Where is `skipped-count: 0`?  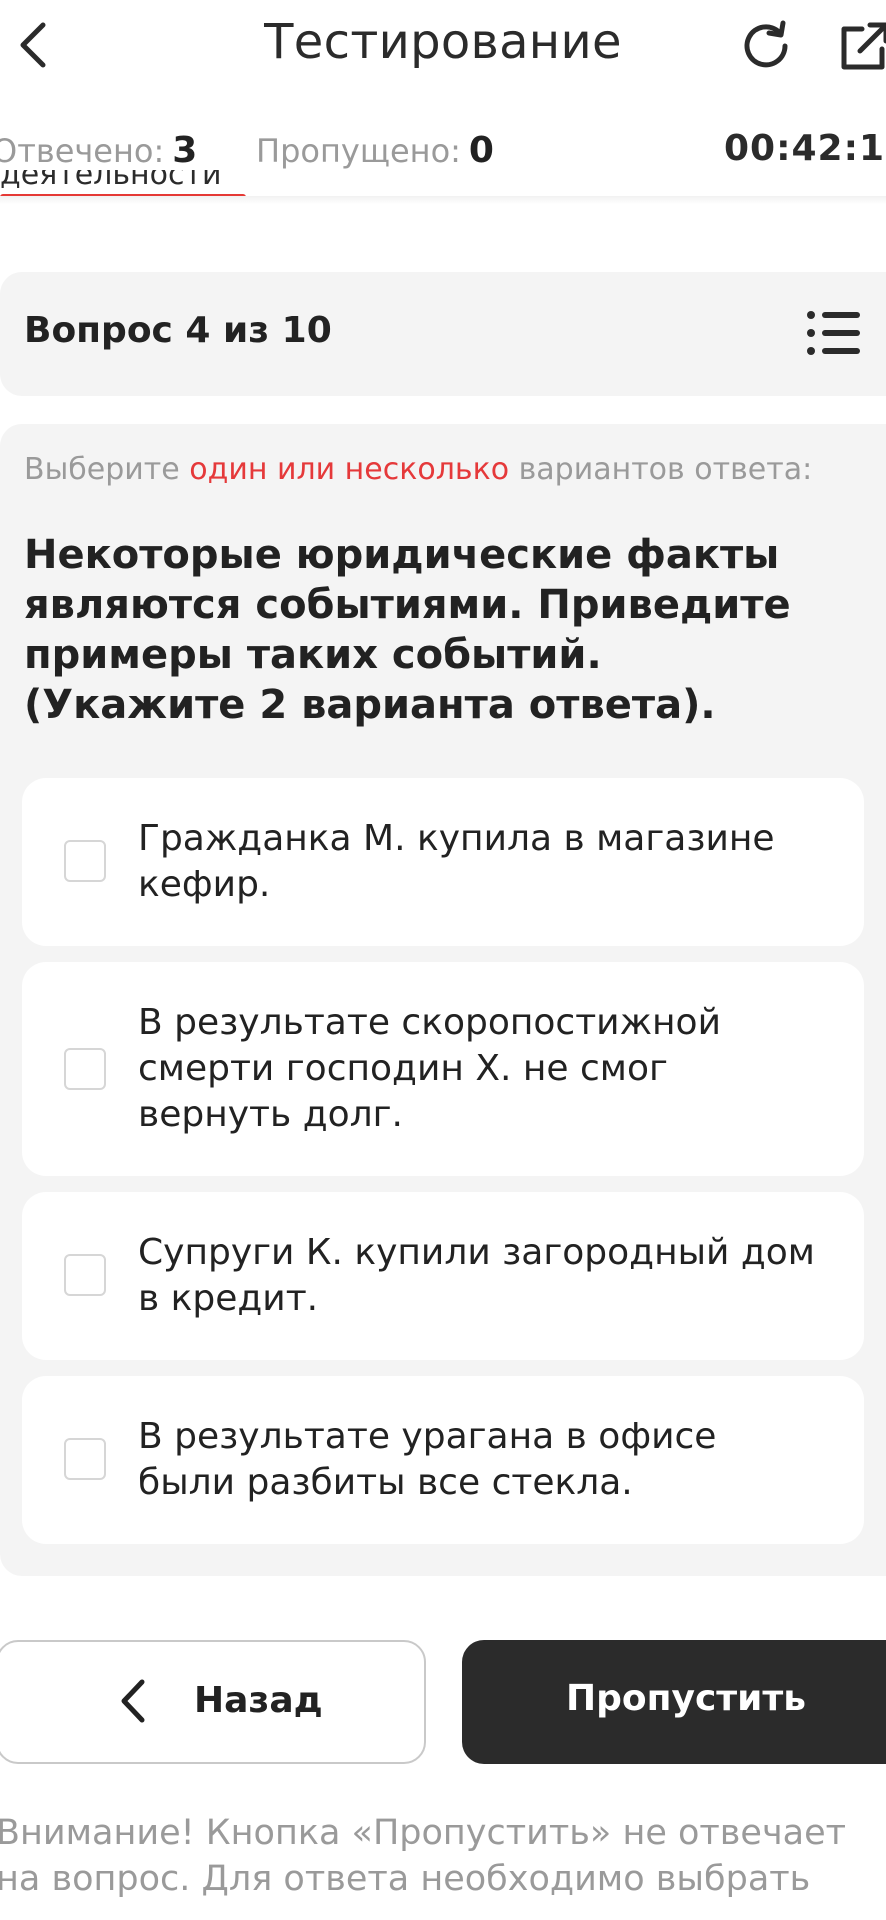
skipped-count: 0 is located at coordinates (481, 150).